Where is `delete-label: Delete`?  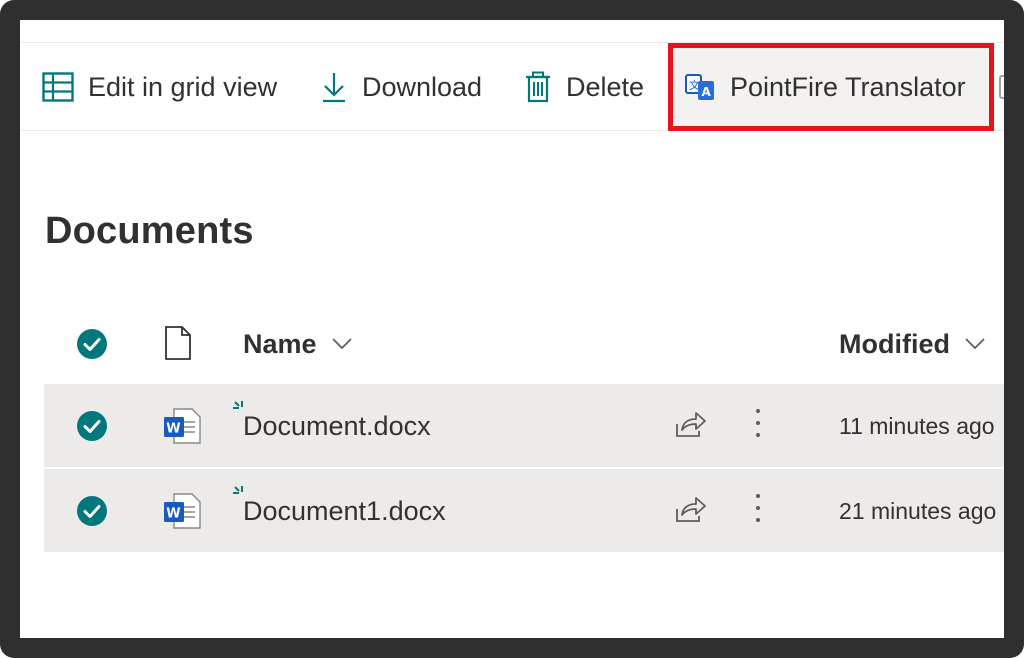 delete-label: Delete is located at coordinates (605, 86).